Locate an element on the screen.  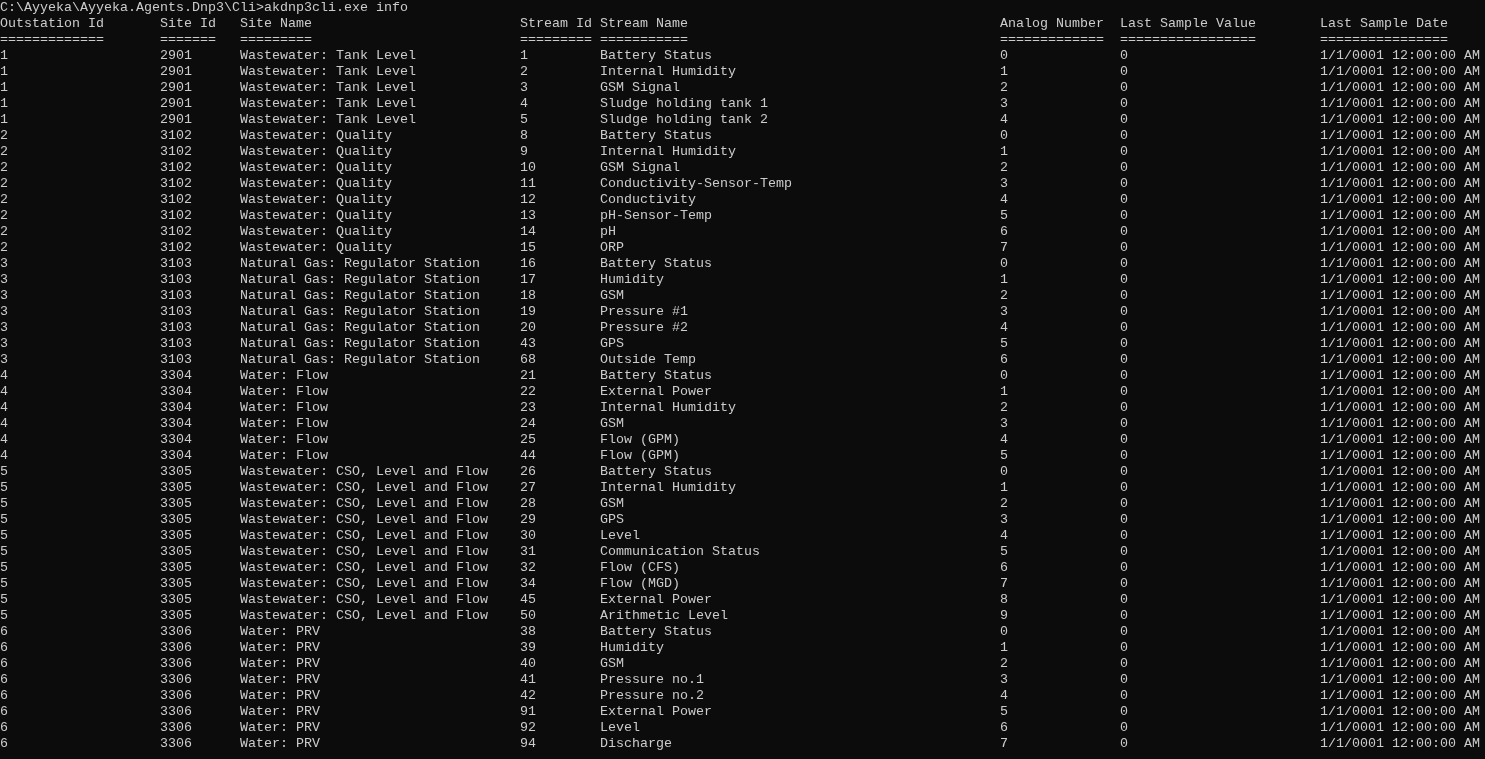
table-cell: Water: Flow is located at coordinates (284, 439).